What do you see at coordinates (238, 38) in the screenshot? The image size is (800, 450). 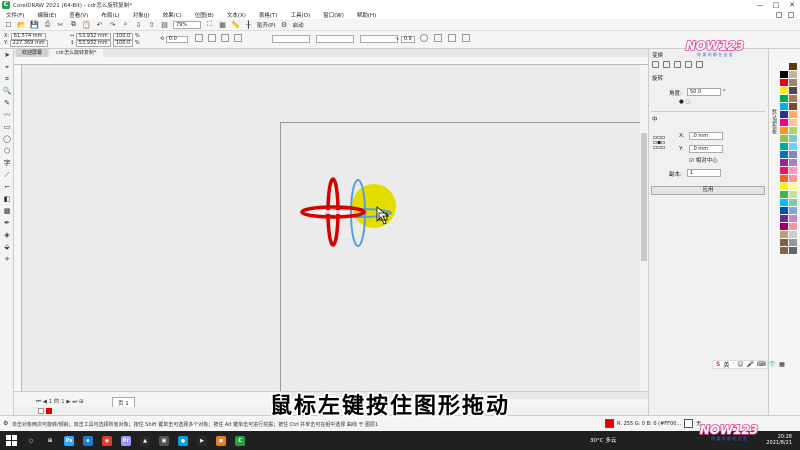 I see `outline-color-icon` at bounding box center [238, 38].